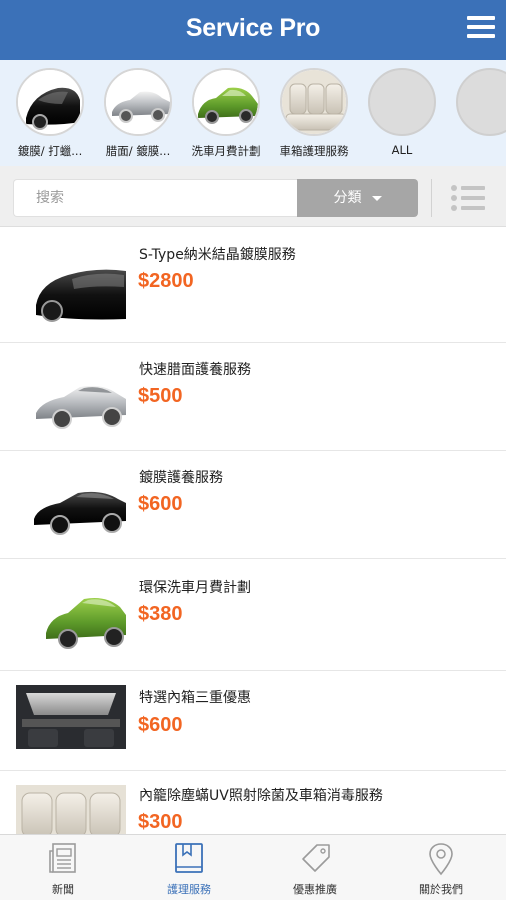 Image resolution: width=506 pixels, height=900 pixels. I want to click on product-name: S-Type納米結晶鍍膜服務, so click(217, 255).